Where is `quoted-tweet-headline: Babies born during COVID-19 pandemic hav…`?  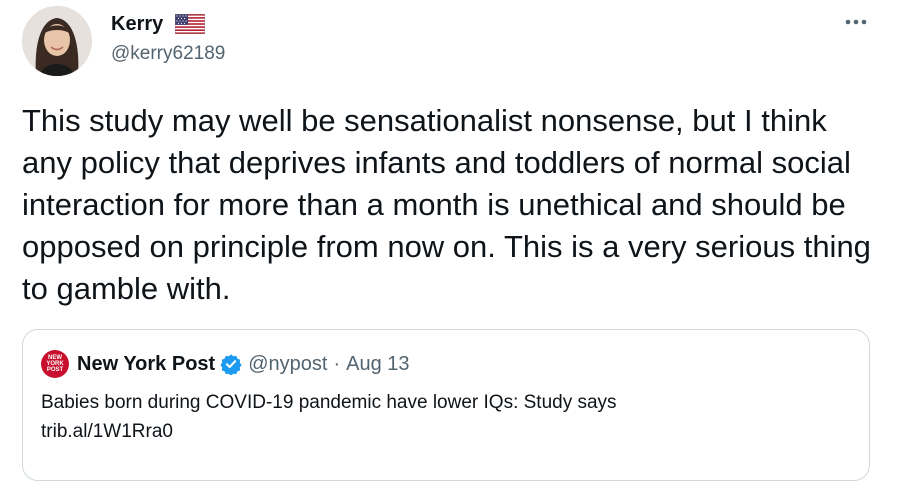 quoted-tweet-headline: Babies born during COVID-19 pandemic hav… is located at coordinates (329, 402).